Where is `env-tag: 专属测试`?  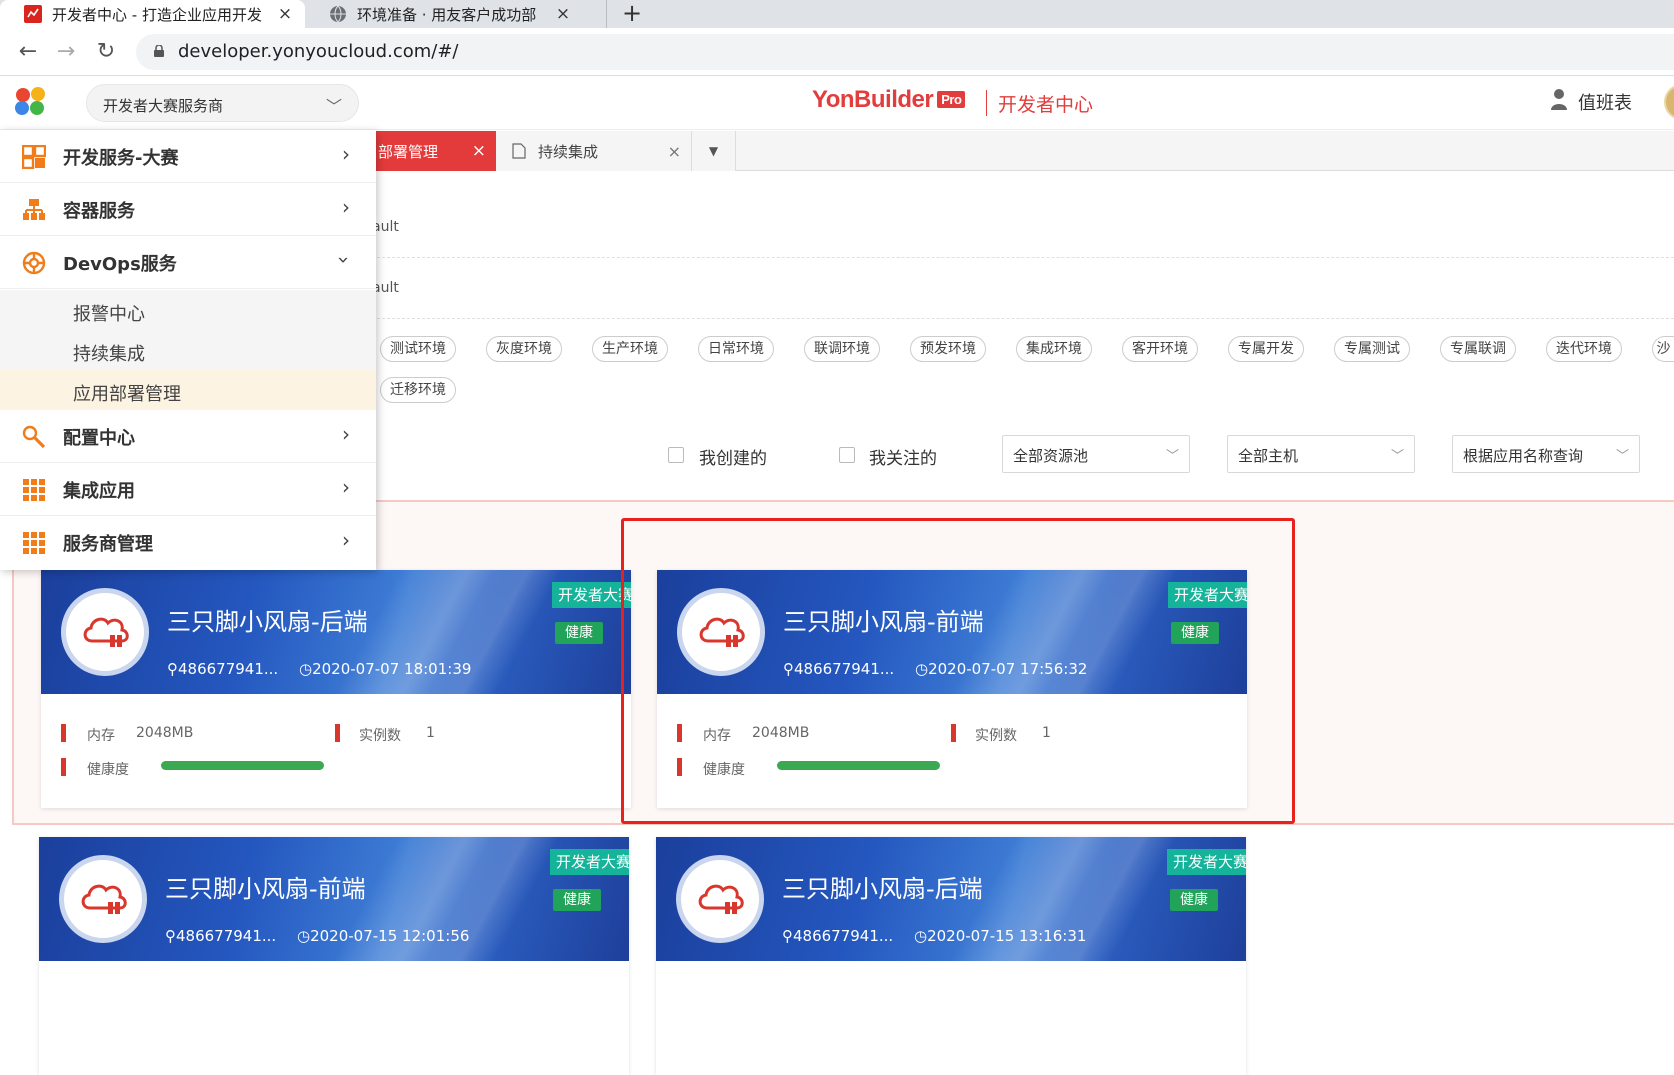
env-tag: 专属测试 is located at coordinates (1372, 349).